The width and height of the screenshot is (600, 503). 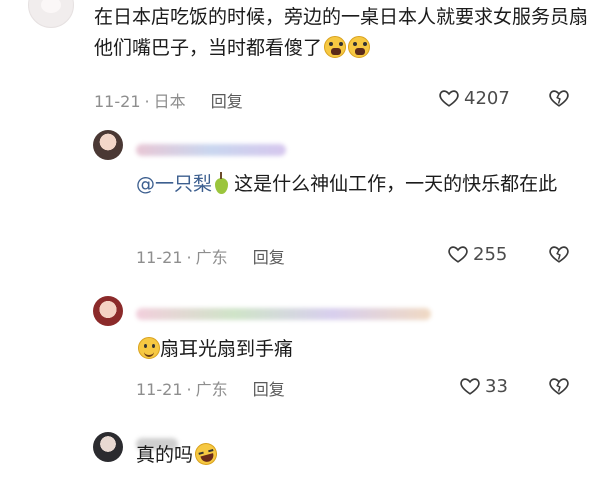 What do you see at coordinates (149, 348) in the screenshot?
I see `smiling-face-icon` at bounding box center [149, 348].